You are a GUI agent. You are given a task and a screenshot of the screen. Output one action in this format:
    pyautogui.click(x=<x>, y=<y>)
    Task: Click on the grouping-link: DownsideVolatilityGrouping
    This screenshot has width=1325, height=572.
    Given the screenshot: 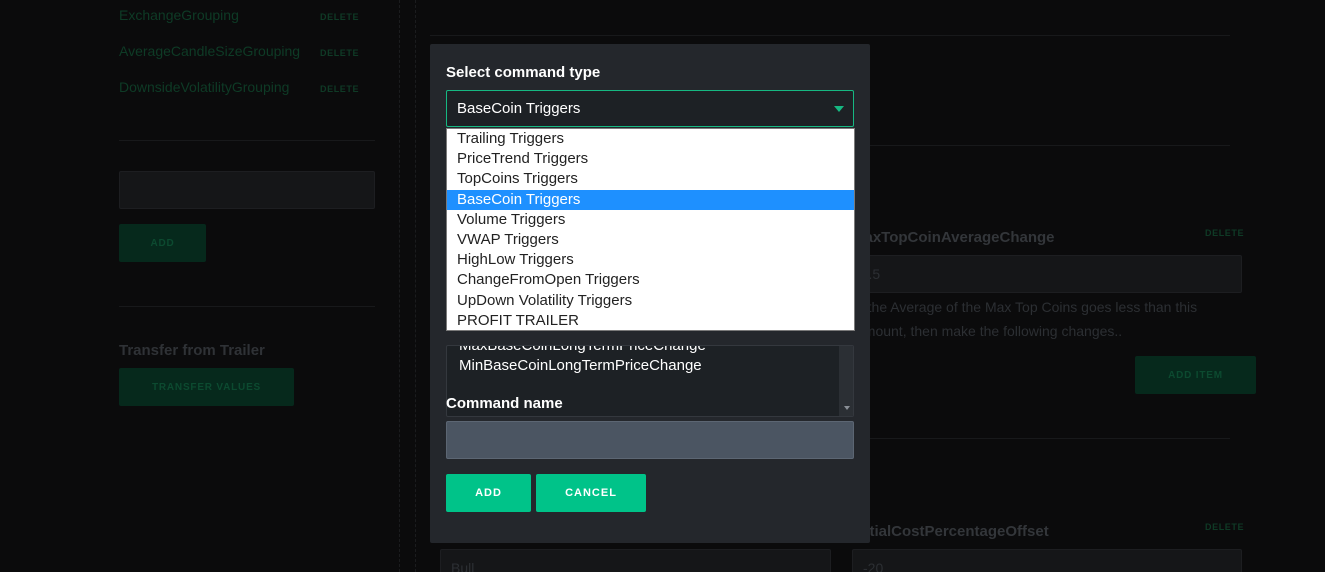 What is the action you would take?
    pyautogui.click(x=204, y=87)
    